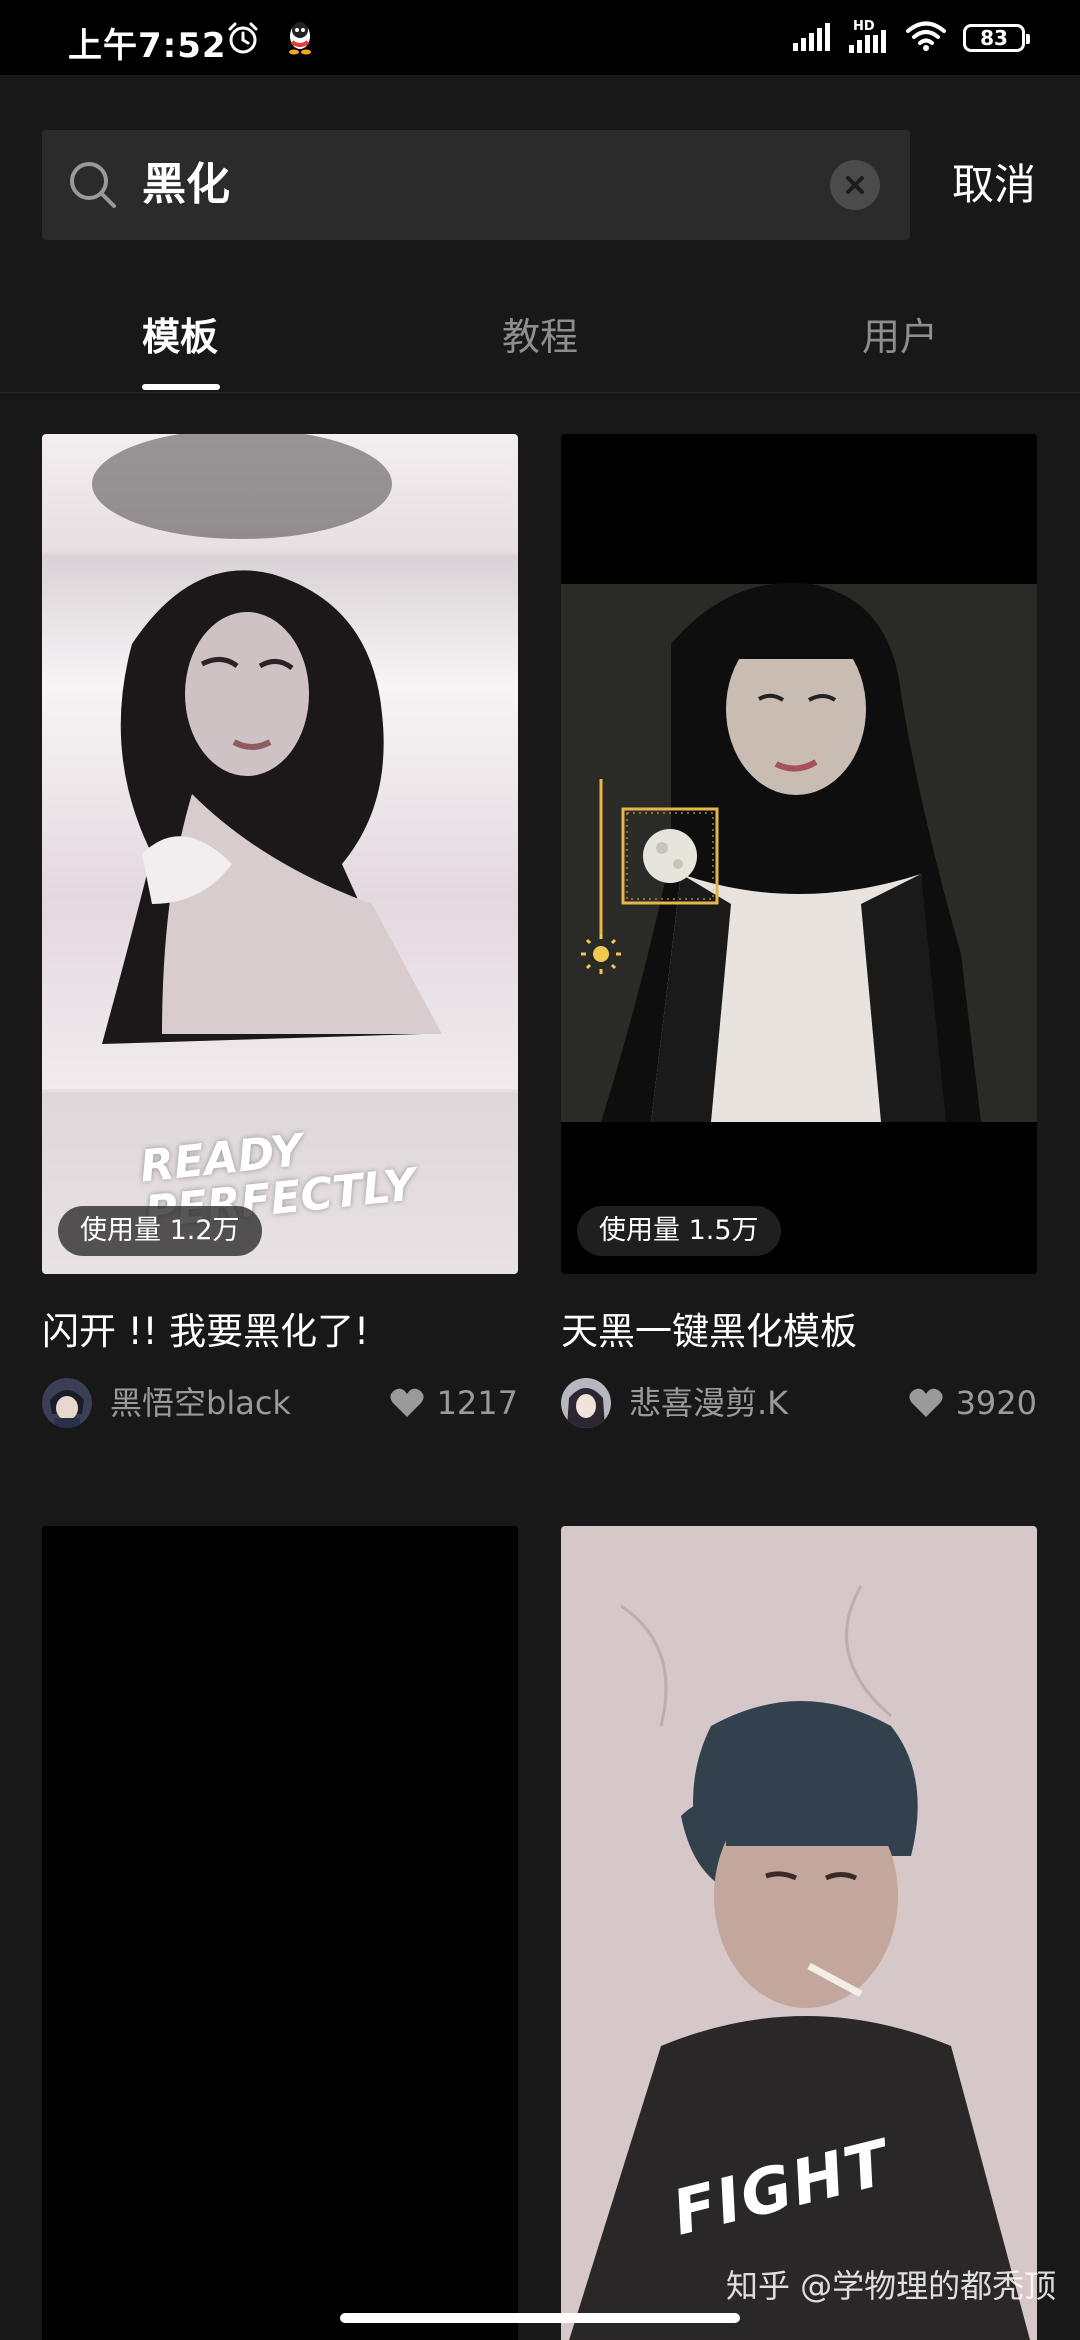  What do you see at coordinates (180, 337) in the screenshot?
I see `tab-templates: 模板` at bounding box center [180, 337].